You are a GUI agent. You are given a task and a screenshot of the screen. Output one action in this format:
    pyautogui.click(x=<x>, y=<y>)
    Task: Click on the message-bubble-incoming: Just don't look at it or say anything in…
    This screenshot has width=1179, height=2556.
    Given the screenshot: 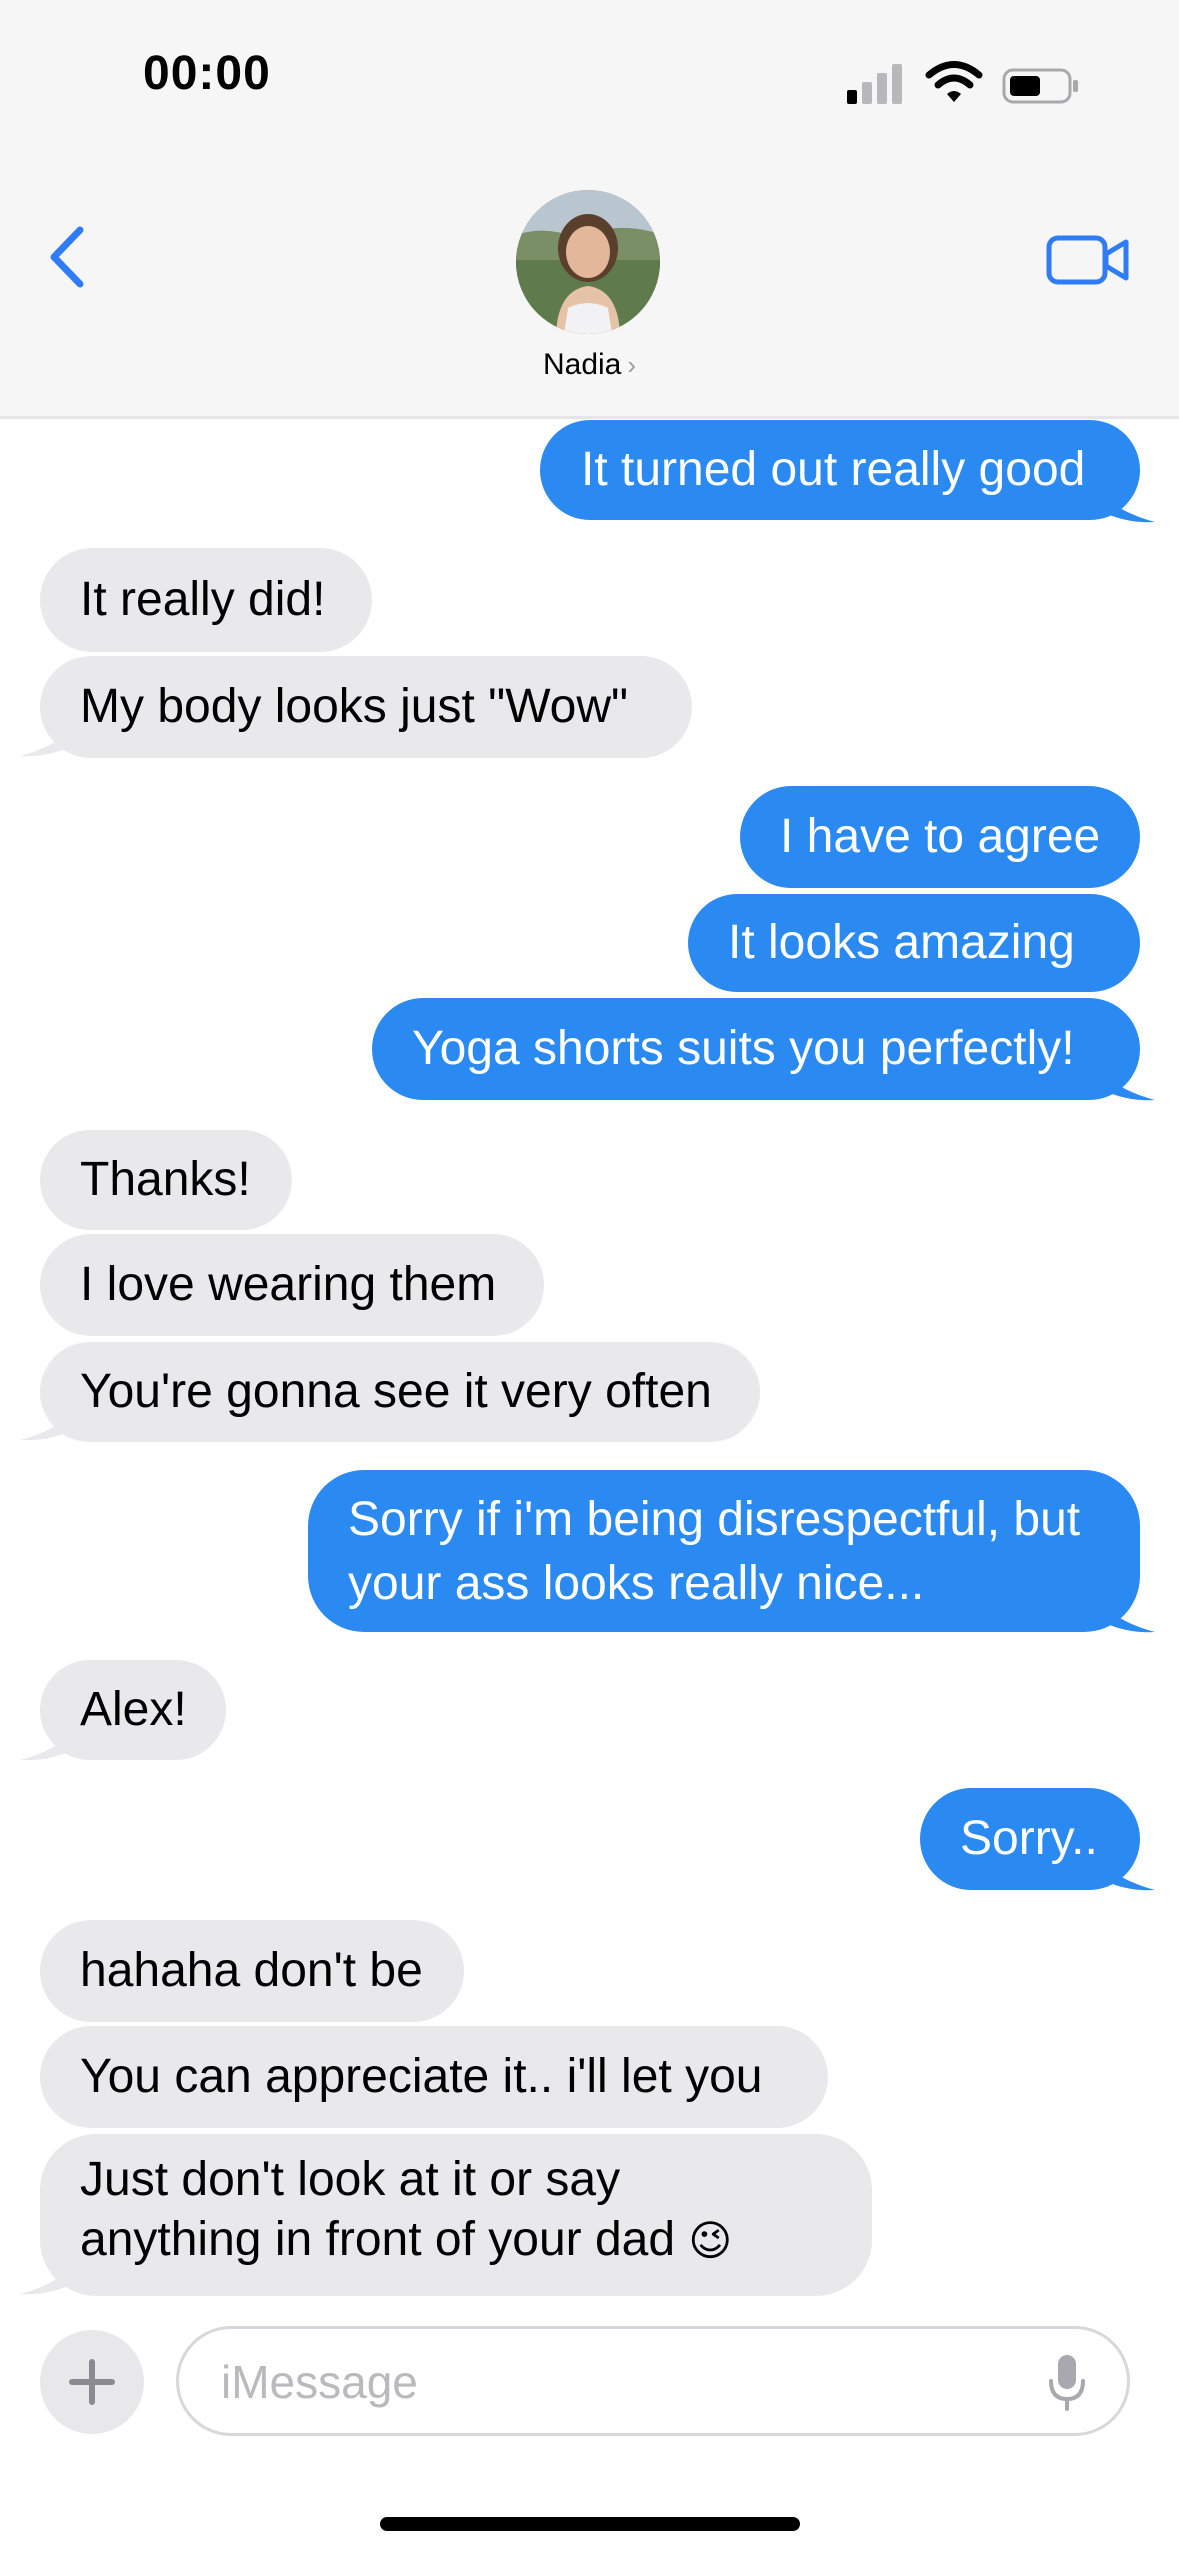 What is the action you would take?
    pyautogui.click(x=456, y=2215)
    